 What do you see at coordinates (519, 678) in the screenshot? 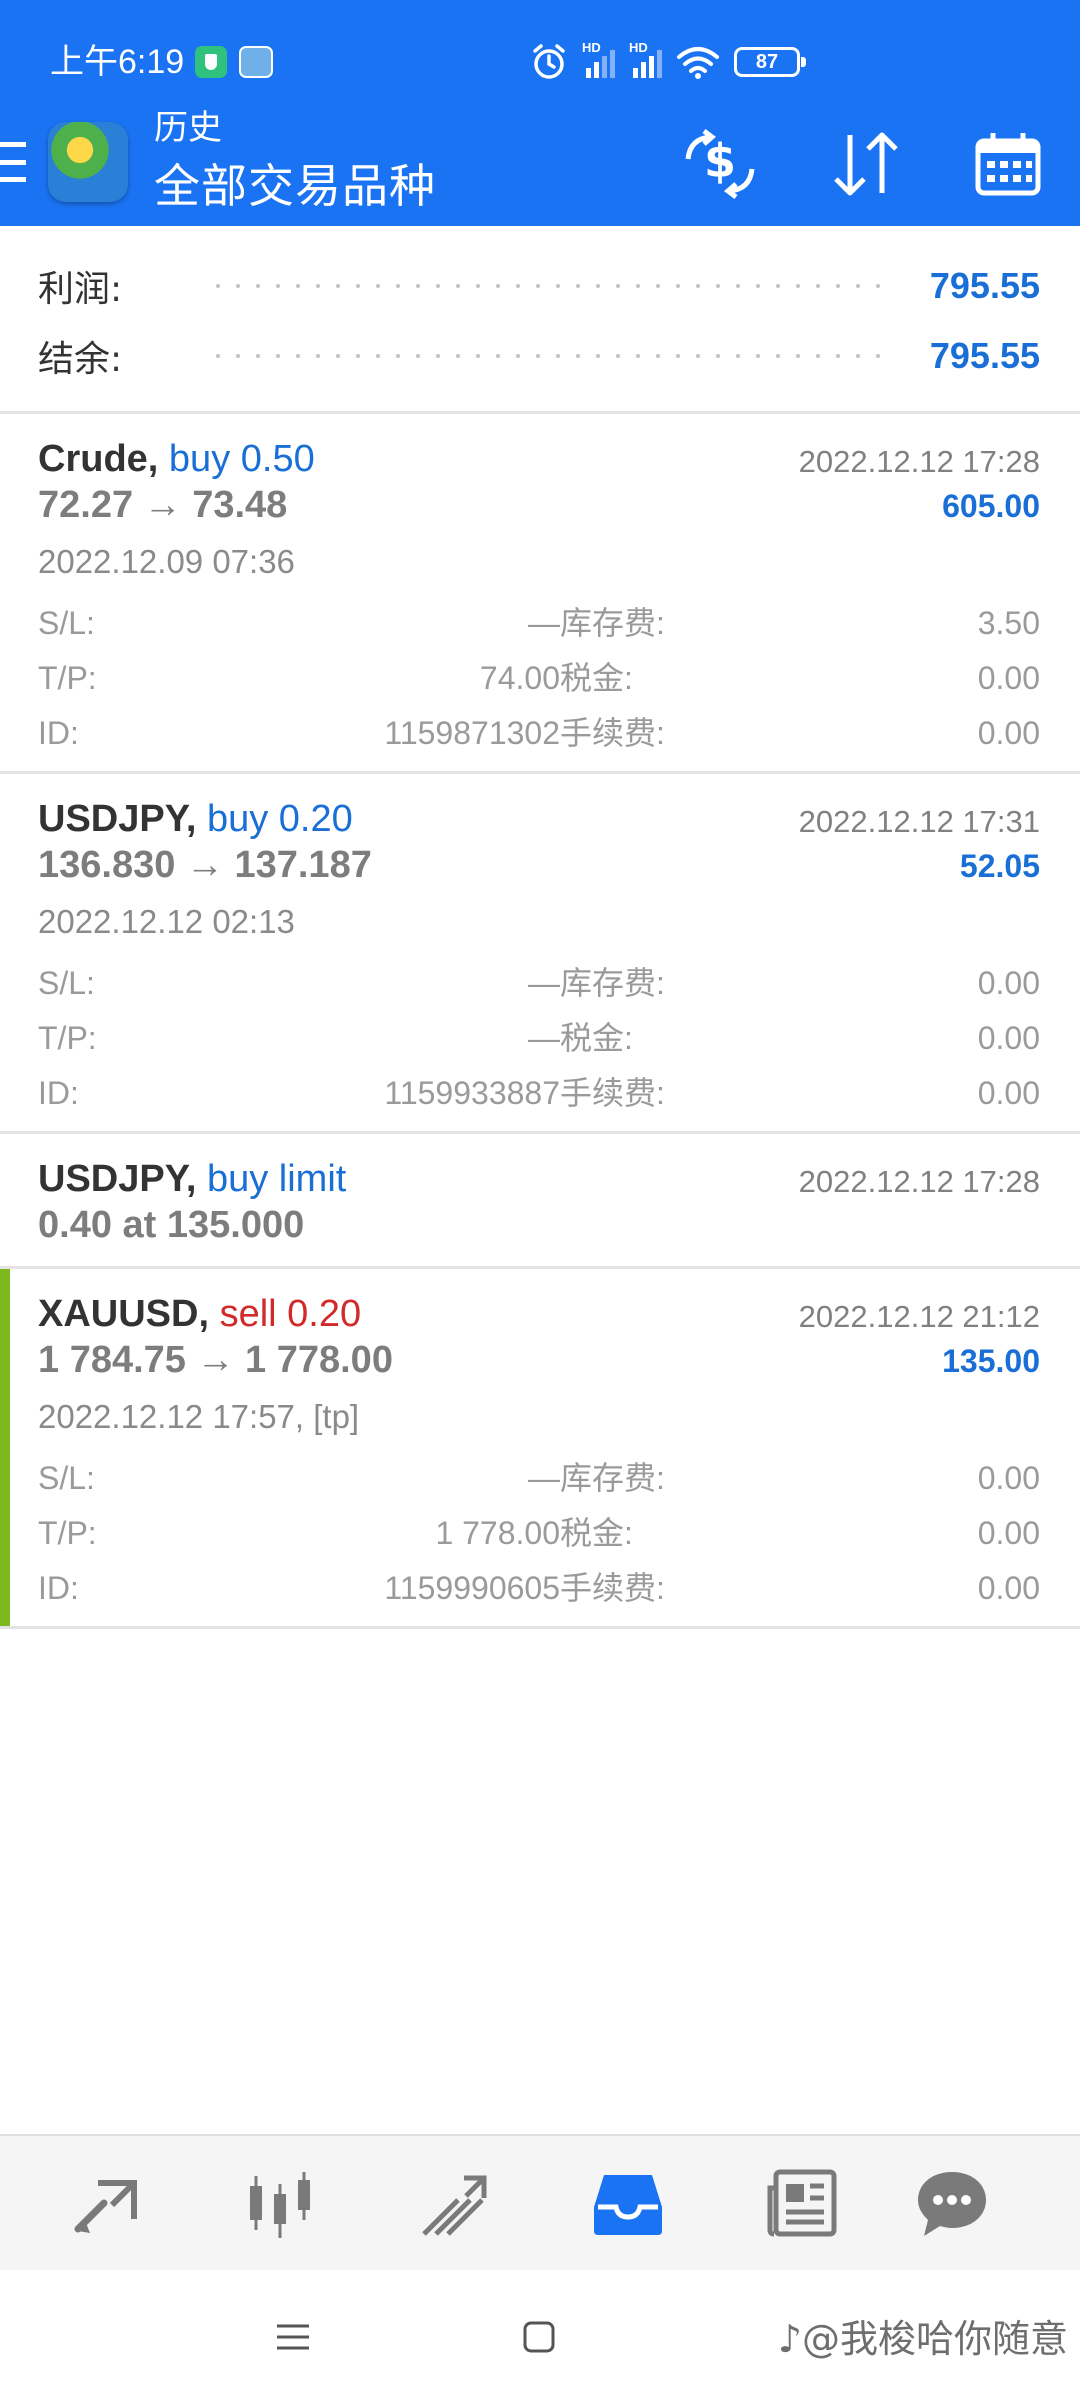
I see `tp-value: 74.00` at bounding box center [519, 678].